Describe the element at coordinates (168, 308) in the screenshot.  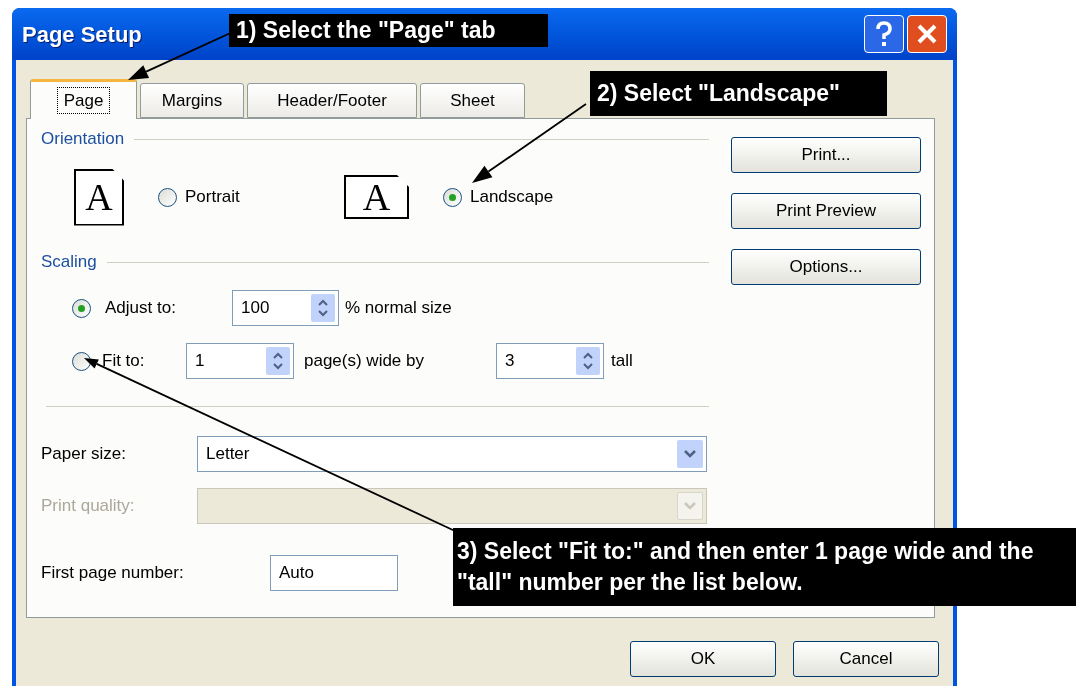
I see `radio-label: Adjust to:` at that location.